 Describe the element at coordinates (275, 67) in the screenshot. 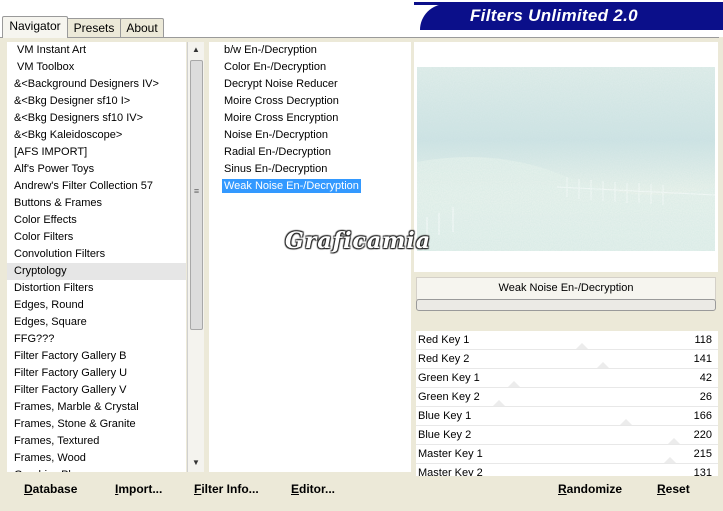

I see `filter-item-label: Color En-/Decryption` at that location.